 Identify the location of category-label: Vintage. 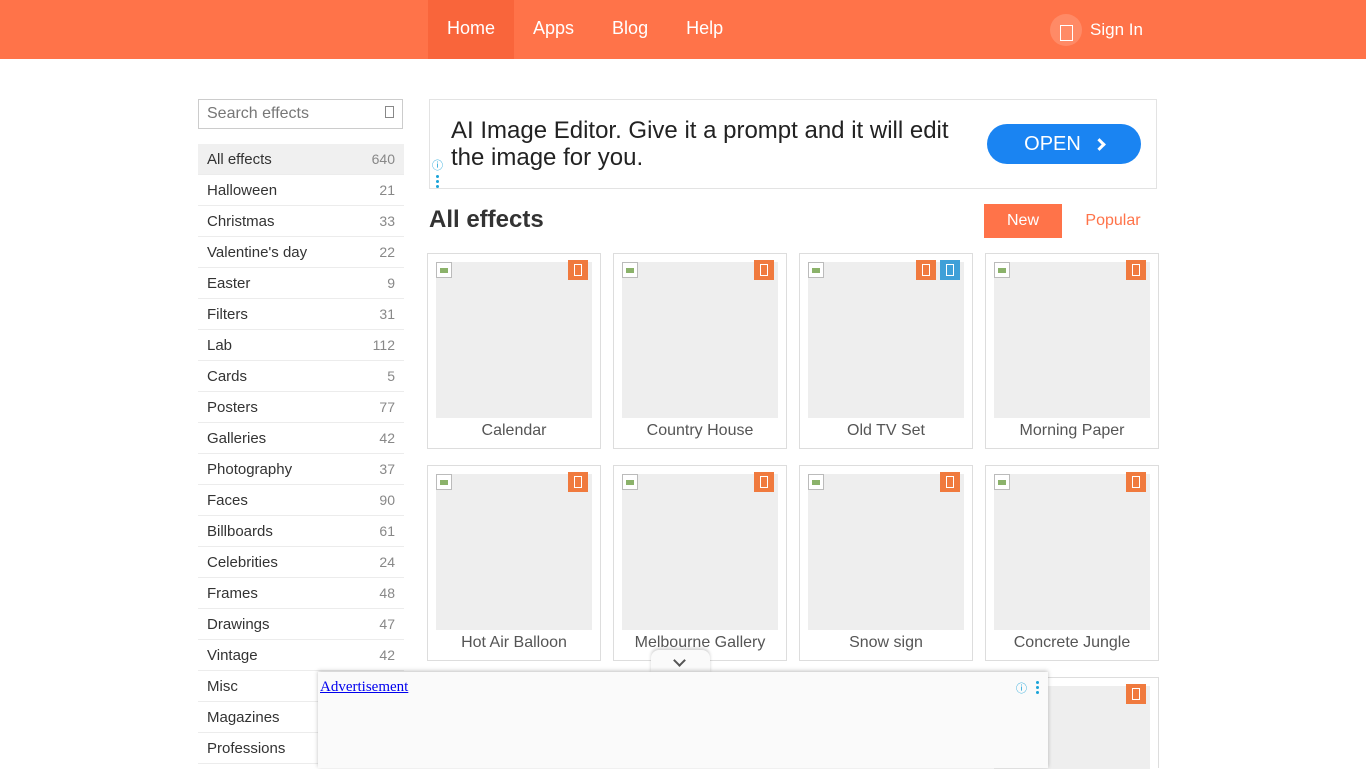
(232, 655).